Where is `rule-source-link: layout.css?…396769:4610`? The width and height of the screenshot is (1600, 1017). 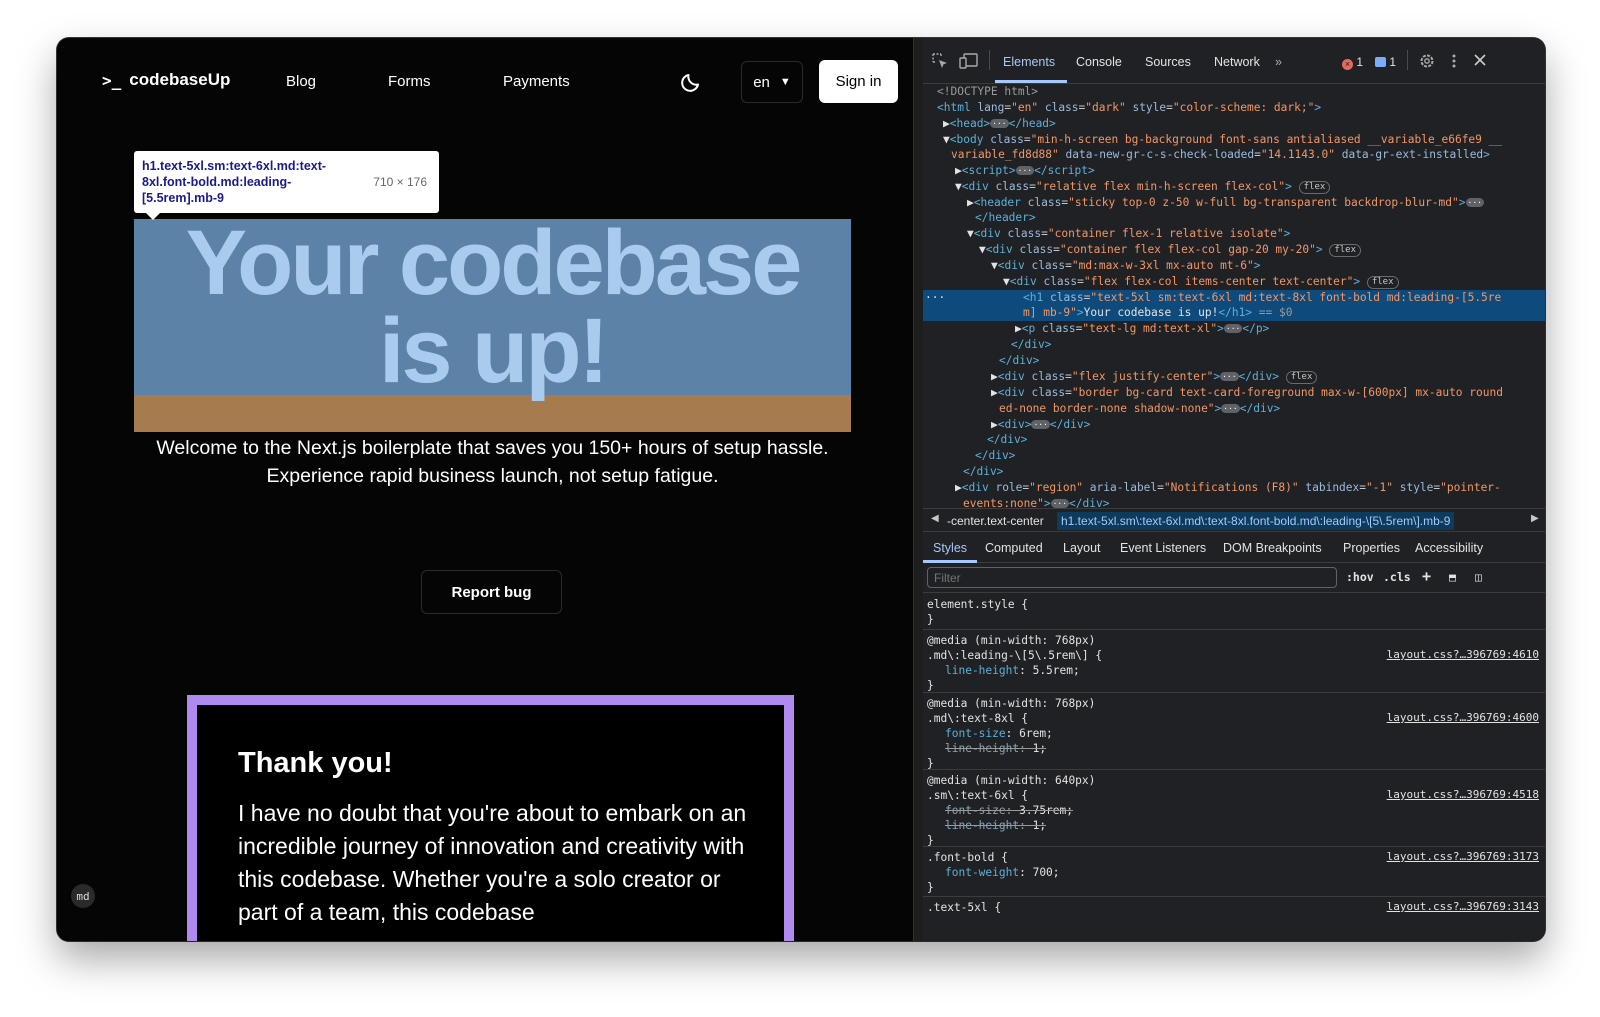 rule-source-link: layout.css?…396769:4610 is located at coordinates (1463, 654).